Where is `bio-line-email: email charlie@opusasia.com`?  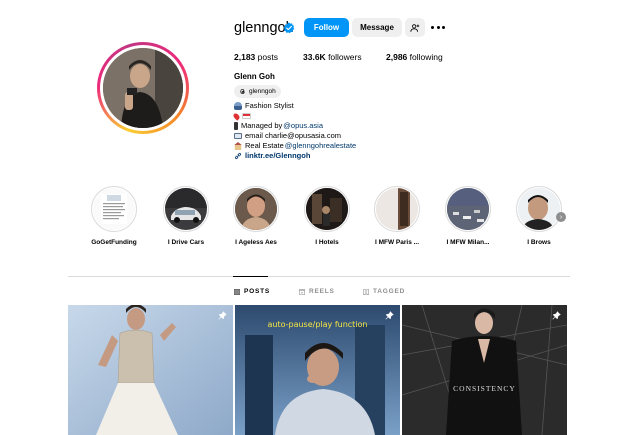
bio-line-email: email charlie@opusasia.com is located at coordinates (295, 136).